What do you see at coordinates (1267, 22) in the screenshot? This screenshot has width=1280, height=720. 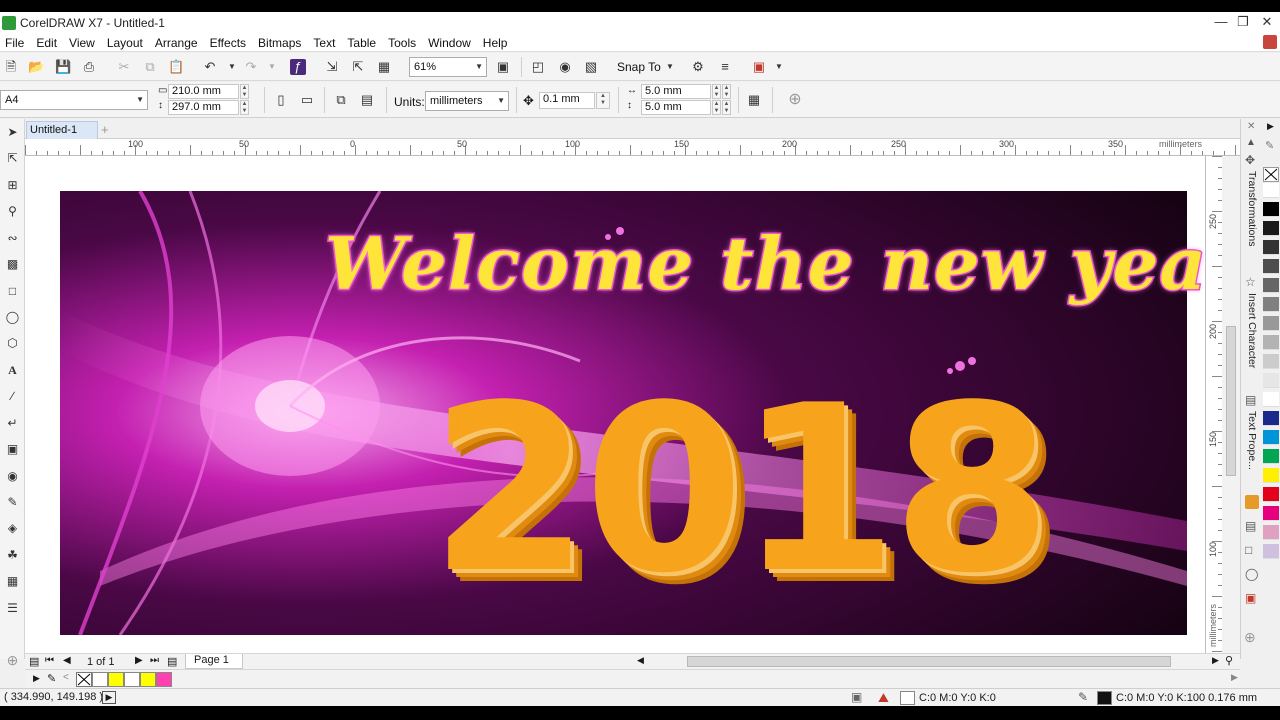 I see `close-icon: ✕` at bounding box center [1267, 22].